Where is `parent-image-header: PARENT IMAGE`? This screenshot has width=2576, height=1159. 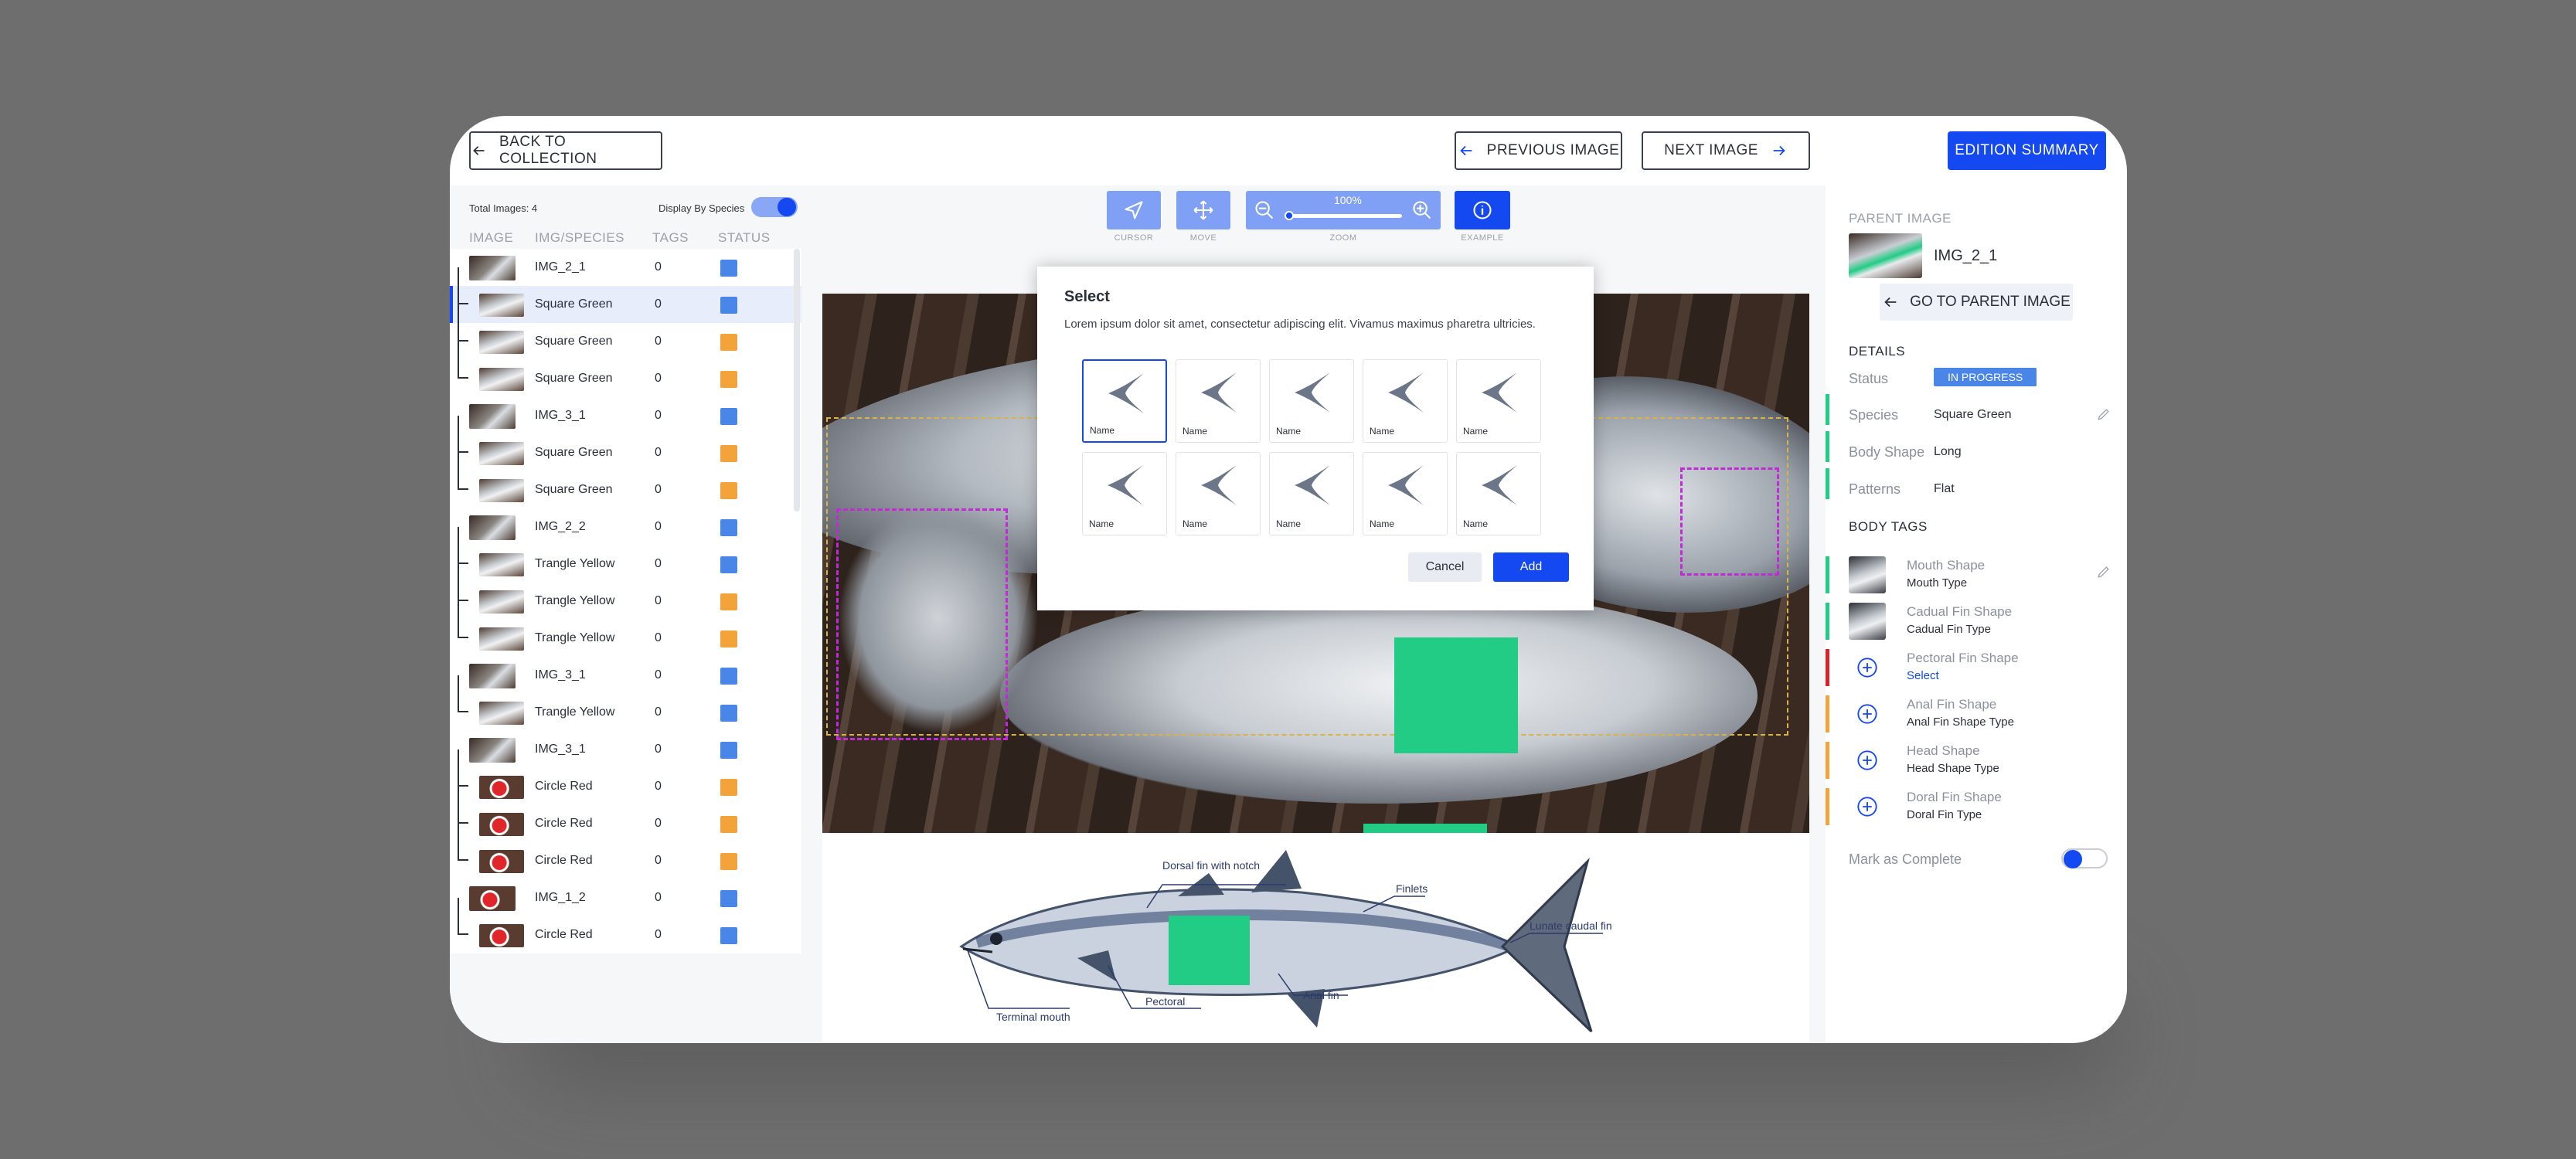 parent-image-header: PARENT IMAGE is located at coordinates (1901, 218).